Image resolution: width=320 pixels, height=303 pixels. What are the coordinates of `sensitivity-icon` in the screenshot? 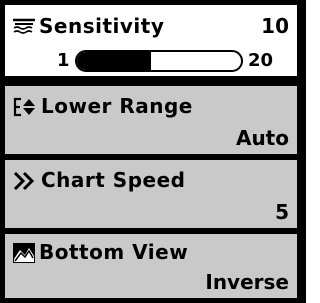 It's located at (24, 26).